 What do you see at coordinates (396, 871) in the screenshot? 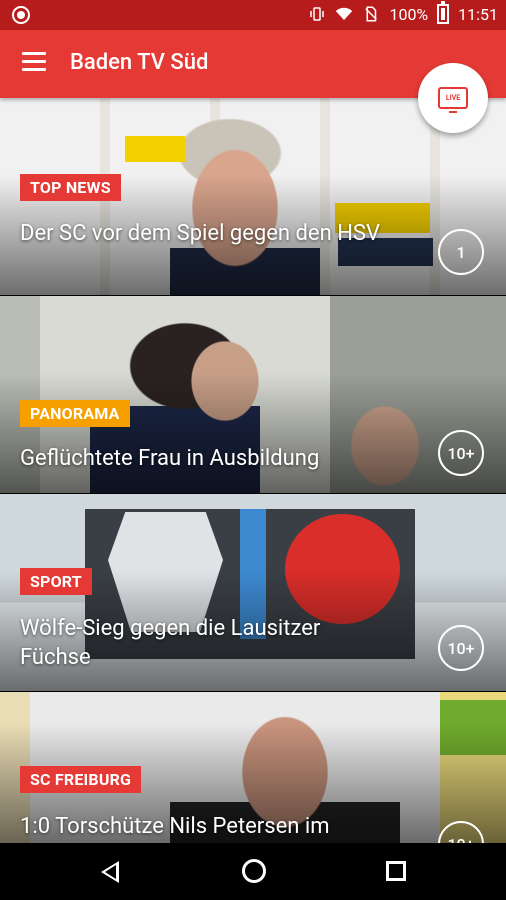
I see `recent-apps-icon` at bounding box center [396, 871].